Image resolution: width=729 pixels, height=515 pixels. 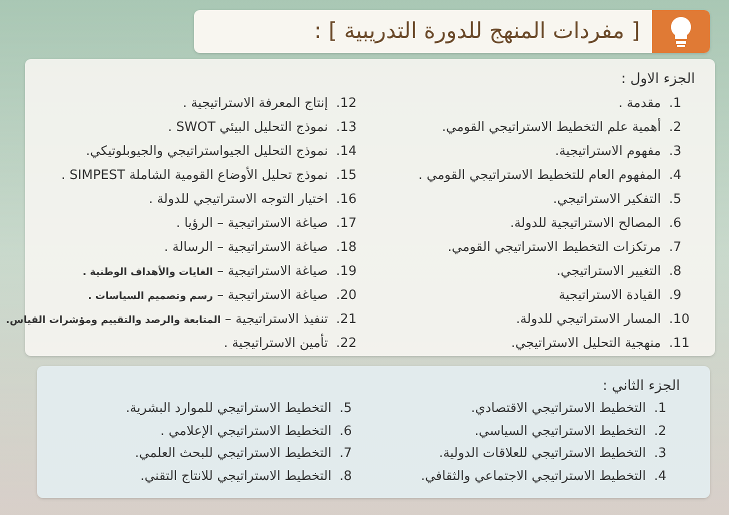 What do you see at coordinates (229, 409) in the screenshot?
I see `item-text: التخطيط الاستراتيجي للموارد البشرية.` at bounding box center [229, 409].